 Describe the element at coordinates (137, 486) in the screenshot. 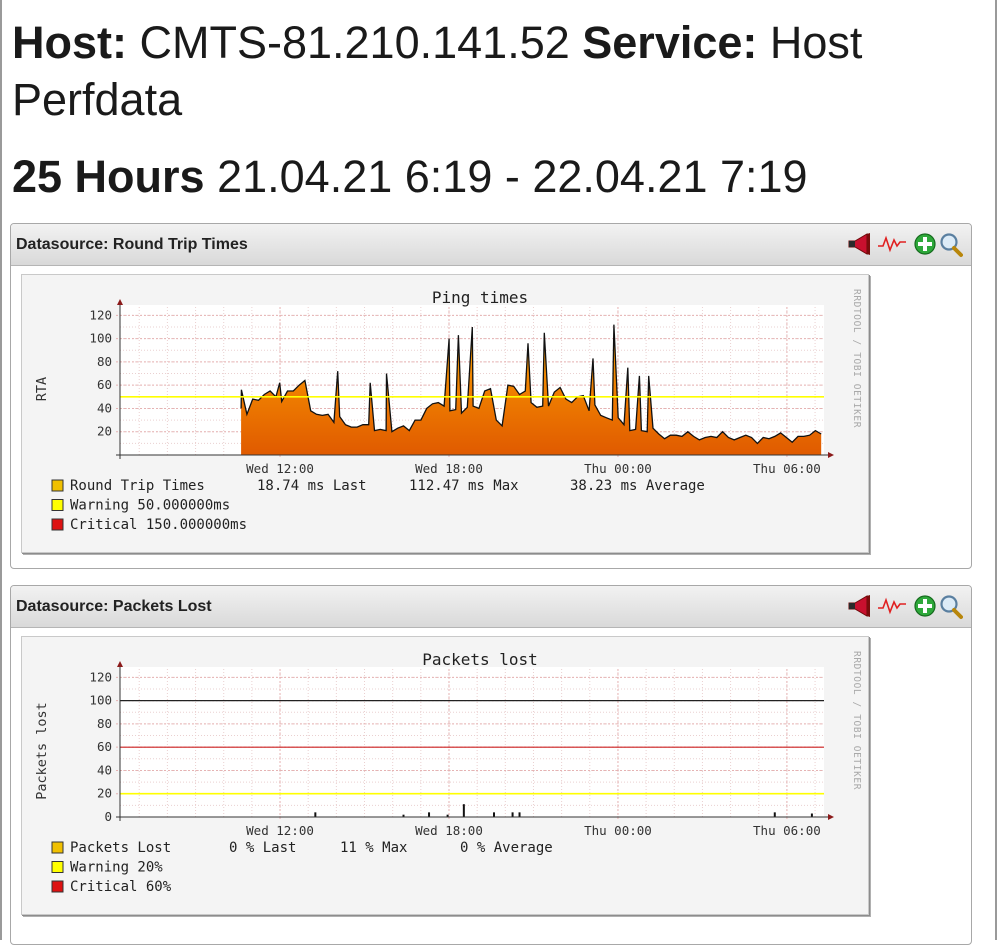

I see `legend-label: Round Trip Times` at that location.